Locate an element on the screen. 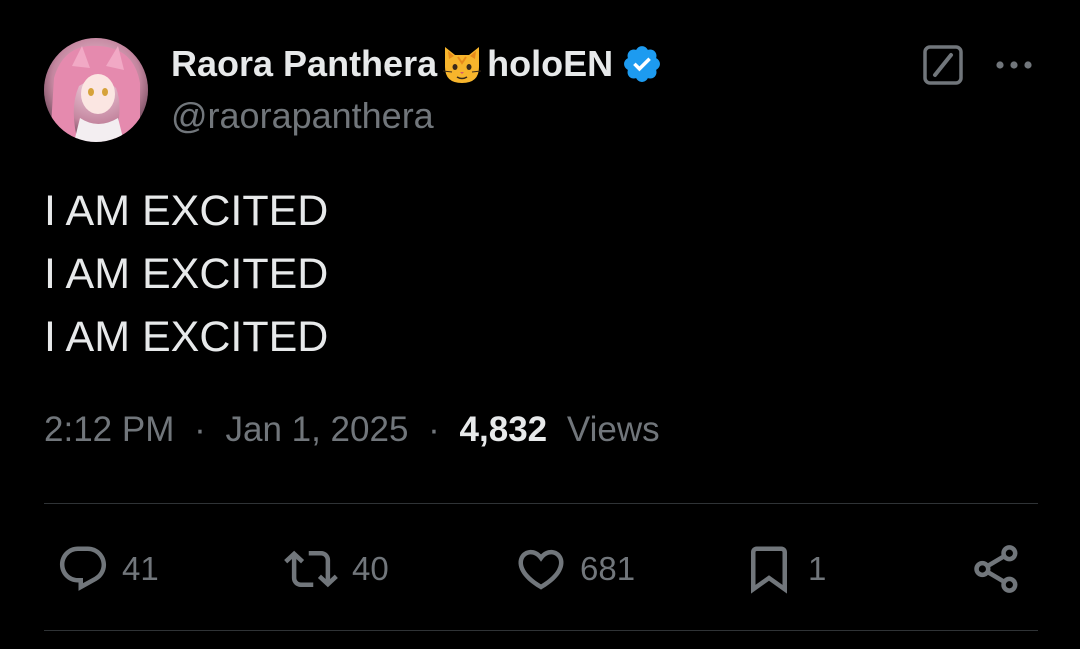 This screenshot has height=649, width=1080. reply-icon is located at coordinates (83, 568).